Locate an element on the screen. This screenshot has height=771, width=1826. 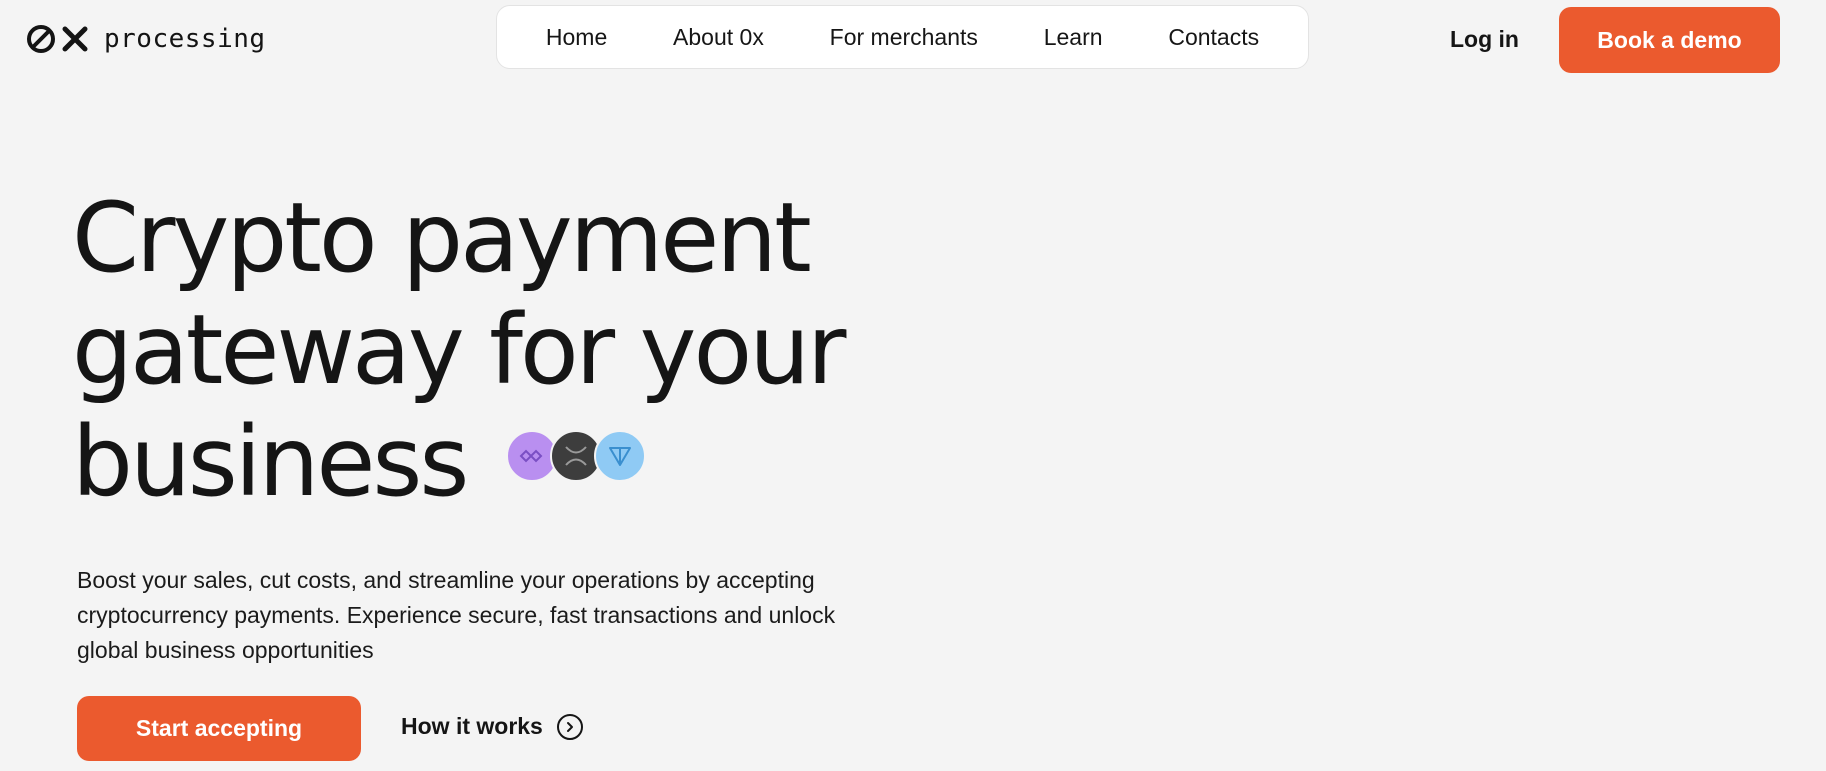
start-accepting-button: Start accepting is located at coordinates (219, 728).